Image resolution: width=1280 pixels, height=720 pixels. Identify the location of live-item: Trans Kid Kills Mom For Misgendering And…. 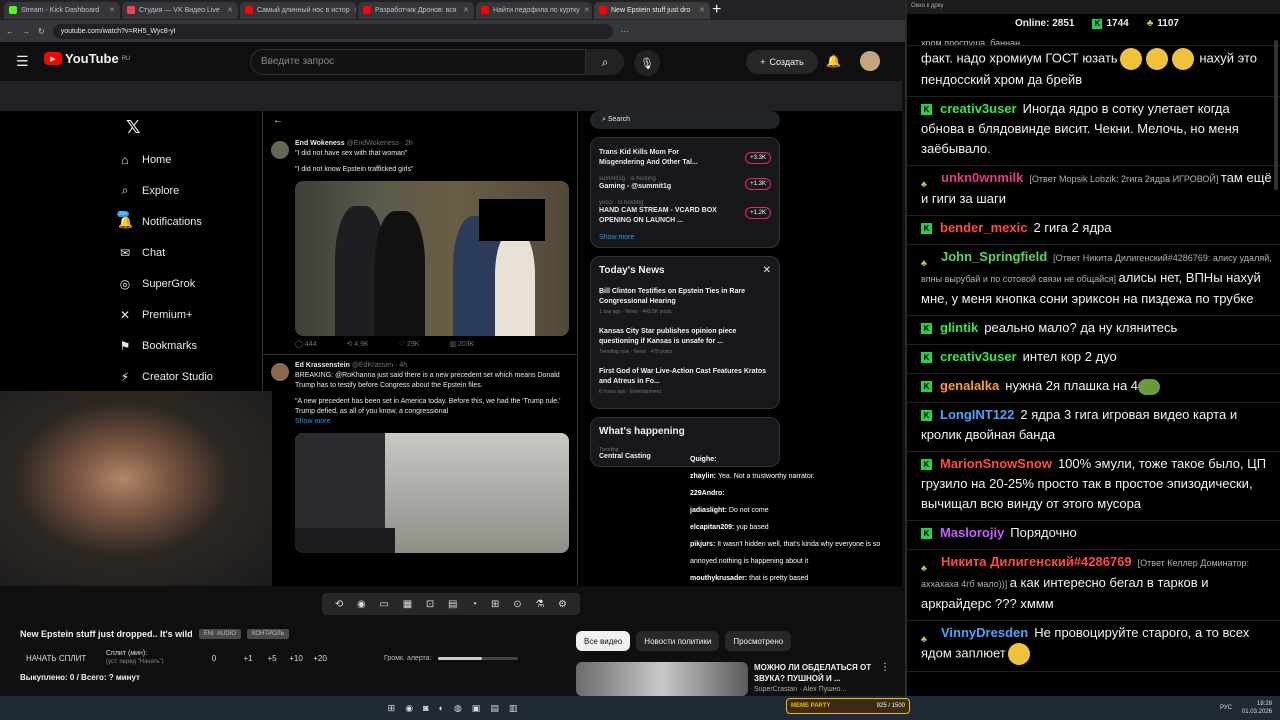
(685, 158).